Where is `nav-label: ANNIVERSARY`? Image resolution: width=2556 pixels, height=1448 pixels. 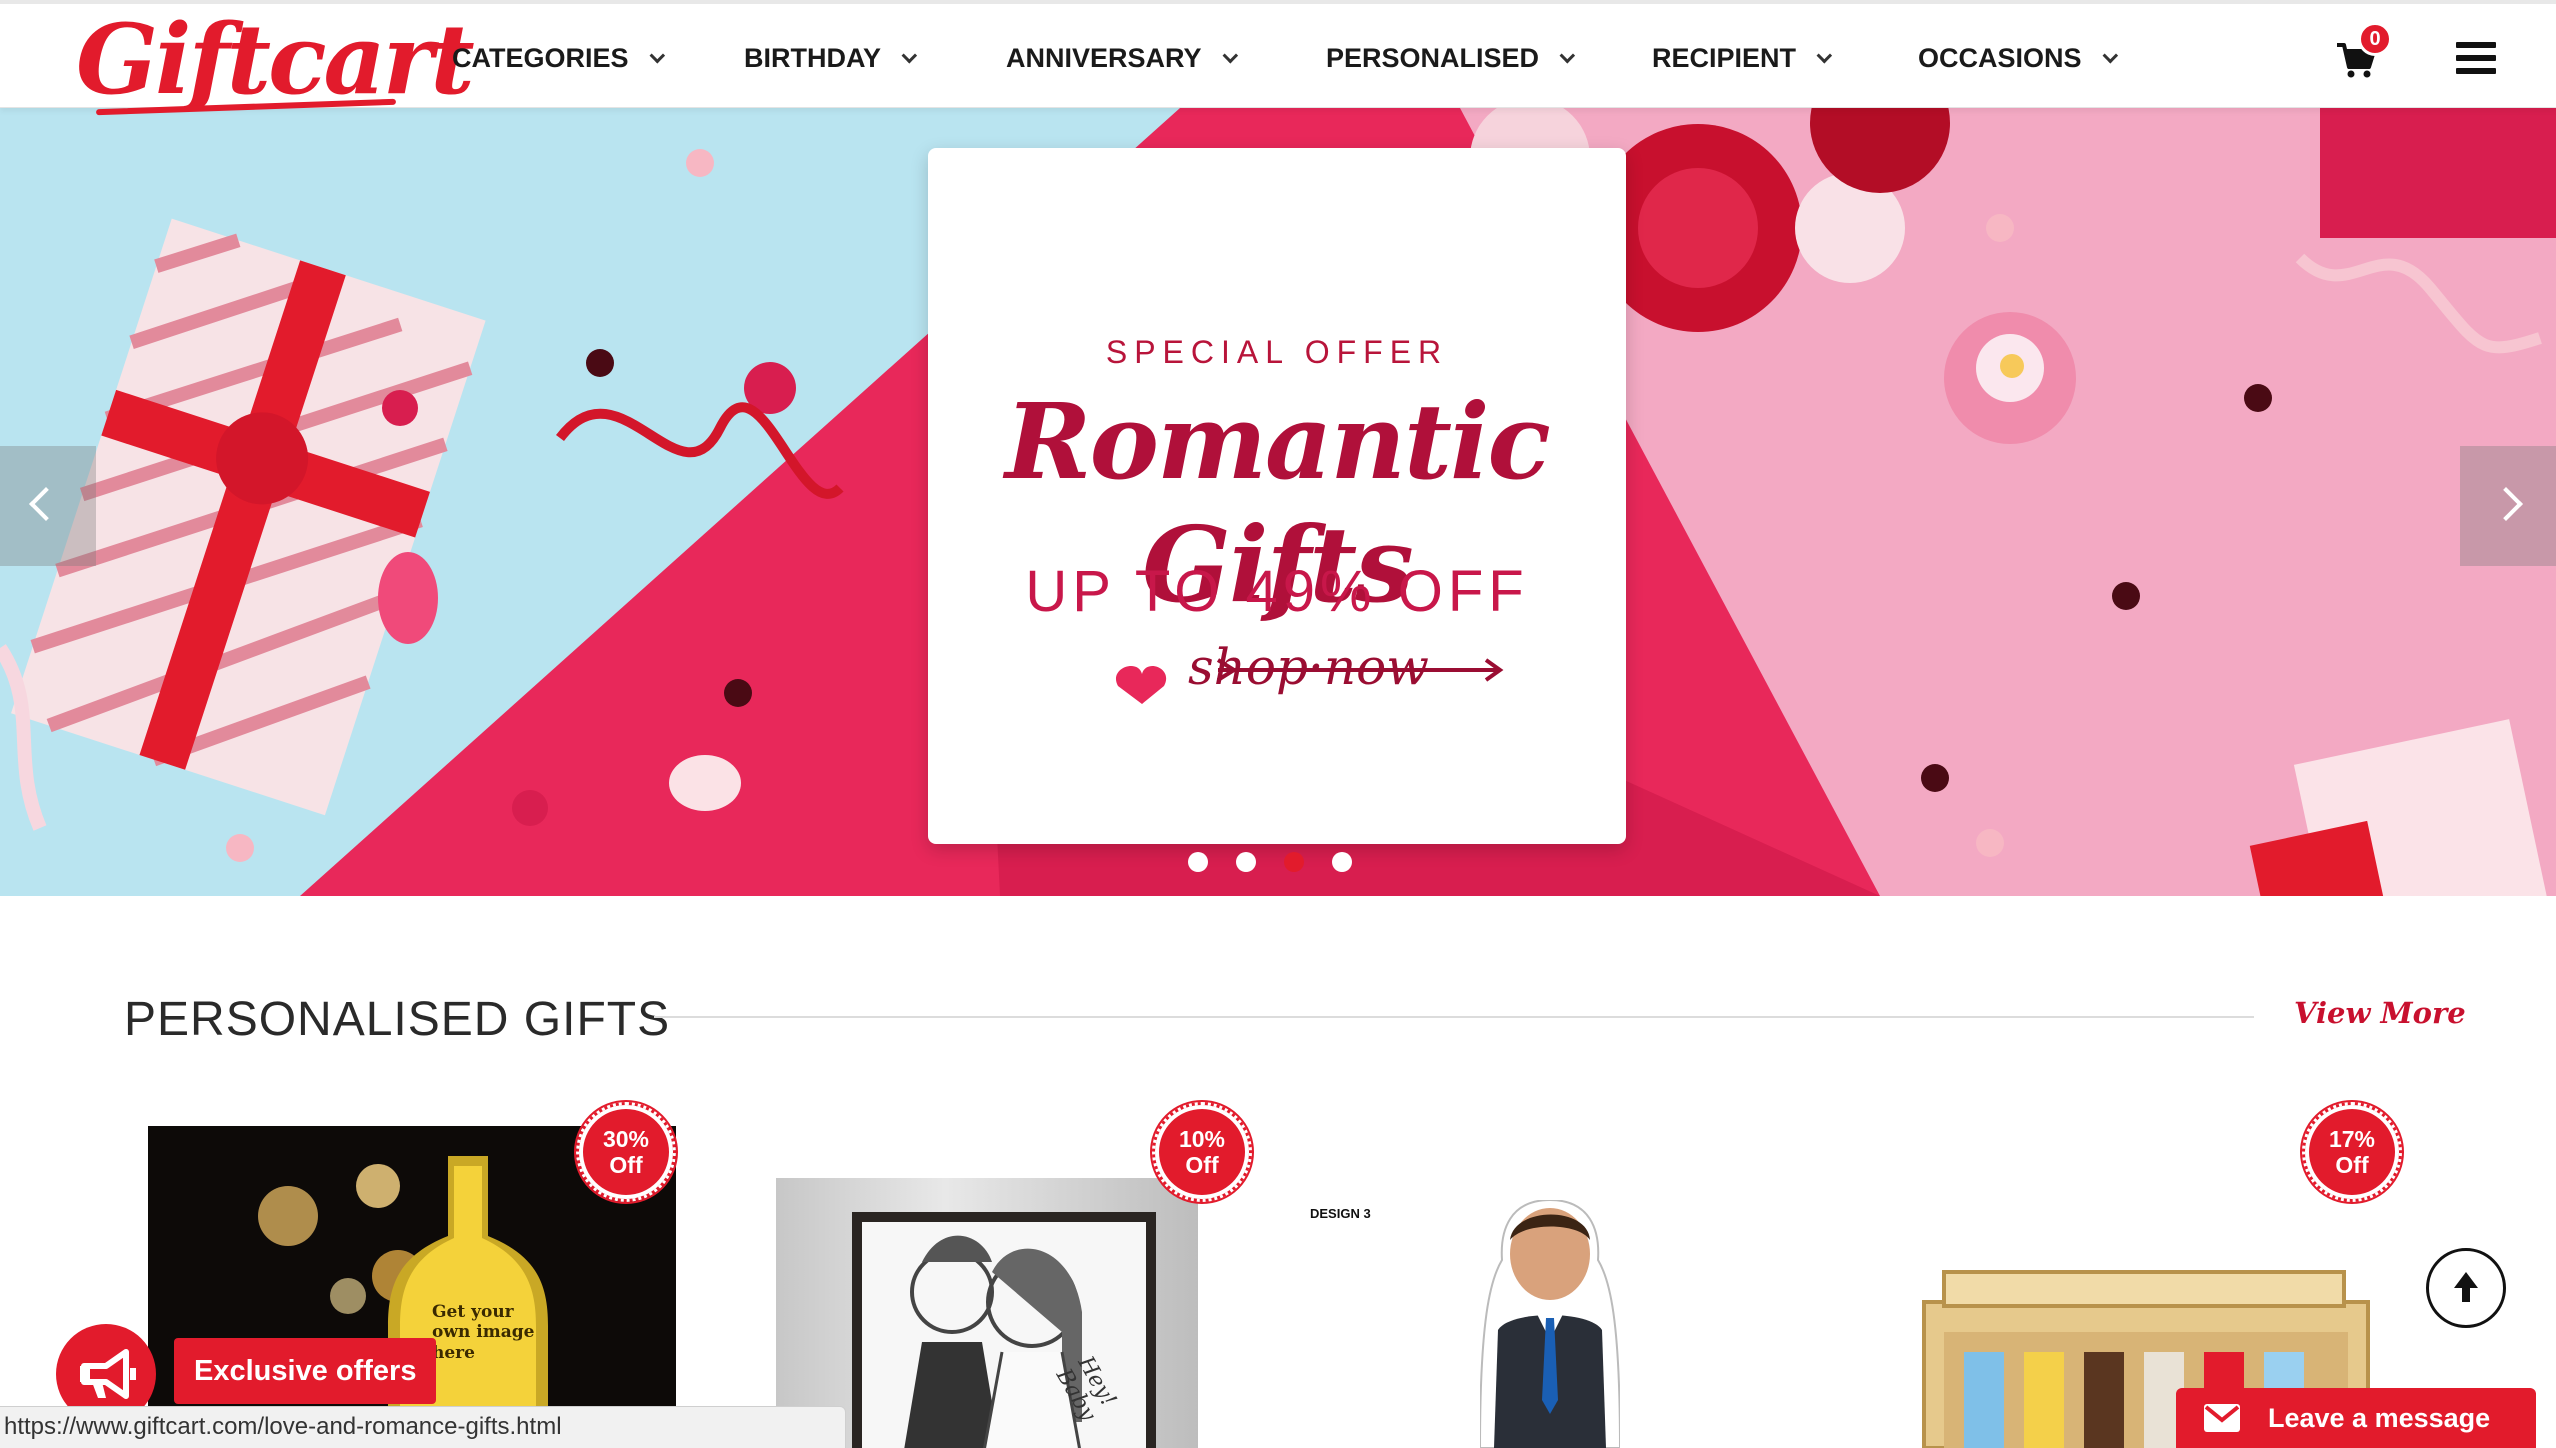 nav-label: ANNIVERSARY is located at coordinates (1104, 57).